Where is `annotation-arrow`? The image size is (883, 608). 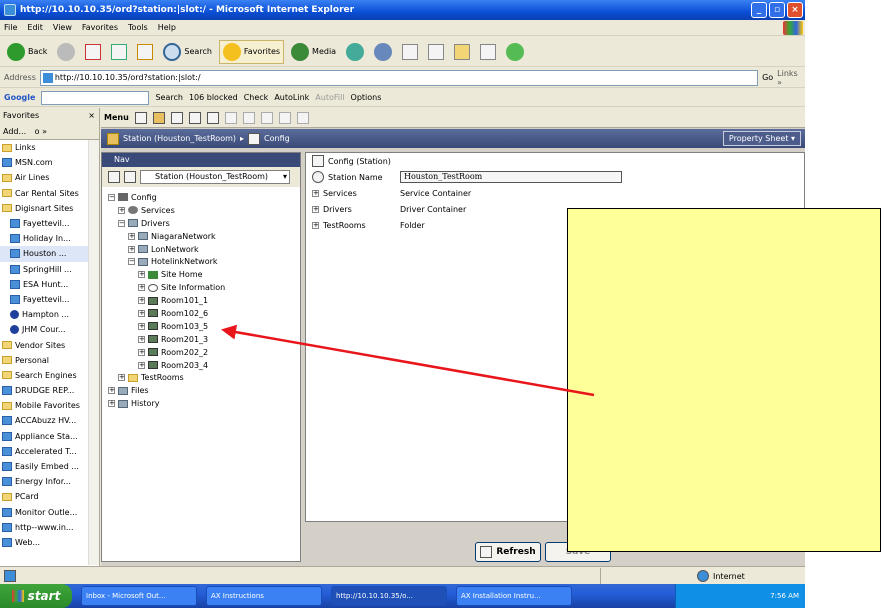
annotation-arrow is located at coordinates (408, 360).